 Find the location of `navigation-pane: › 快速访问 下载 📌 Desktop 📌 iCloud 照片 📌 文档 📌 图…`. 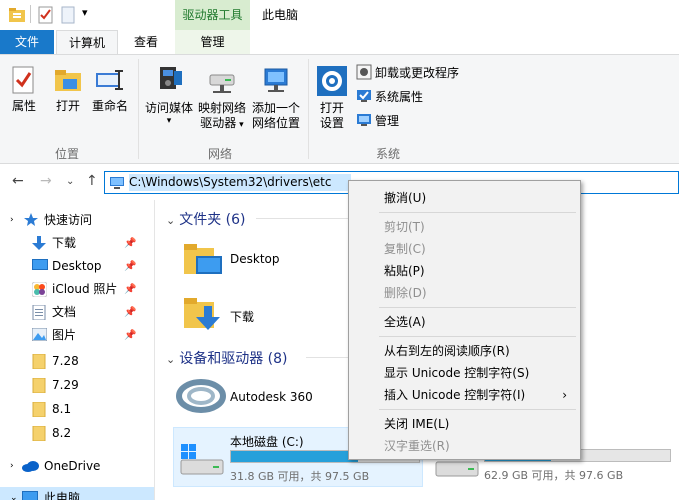

navigation-pane: › 快速访问 下载 📌 Desktop 📌 iCloud 照片 📌 文档 📌 图… is located at coordinates (77, 350).